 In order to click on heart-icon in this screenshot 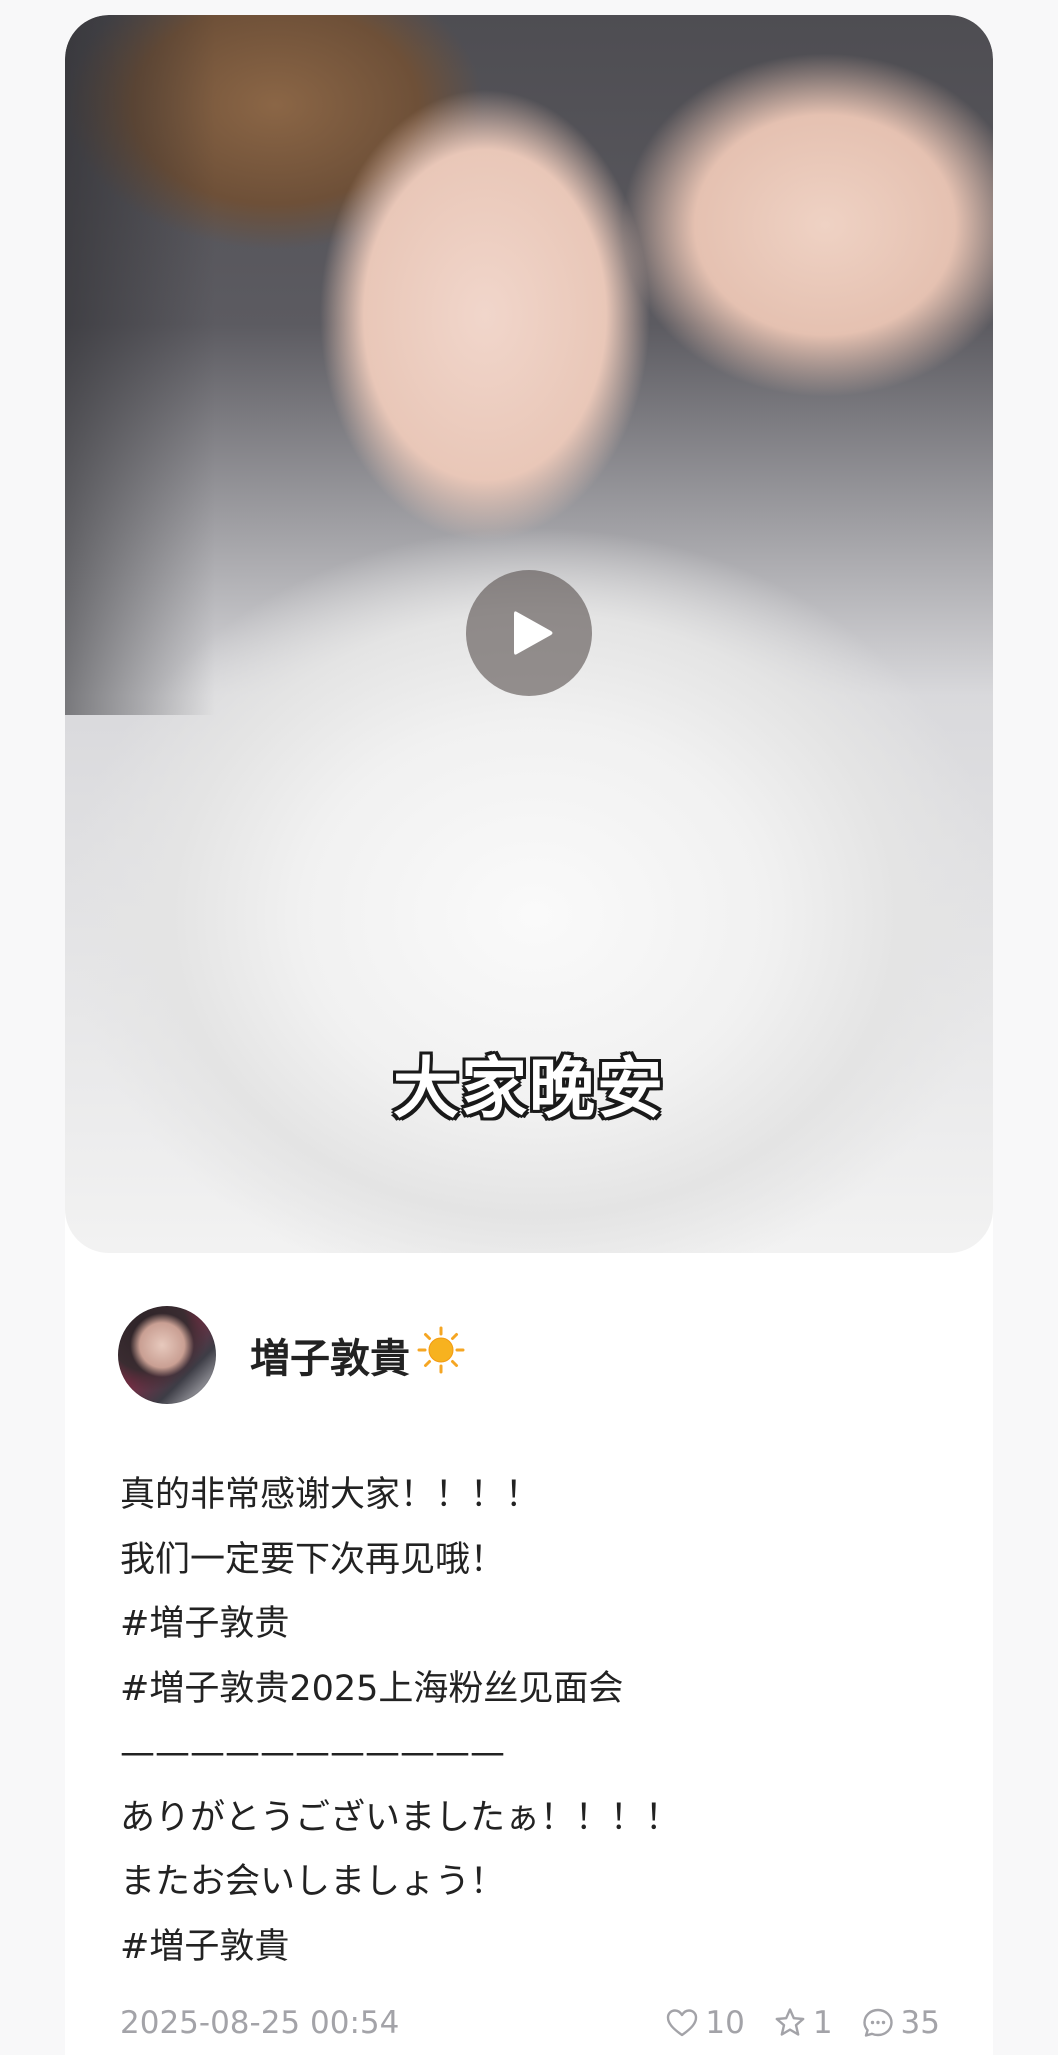, I will do `click(682, 2023)`.